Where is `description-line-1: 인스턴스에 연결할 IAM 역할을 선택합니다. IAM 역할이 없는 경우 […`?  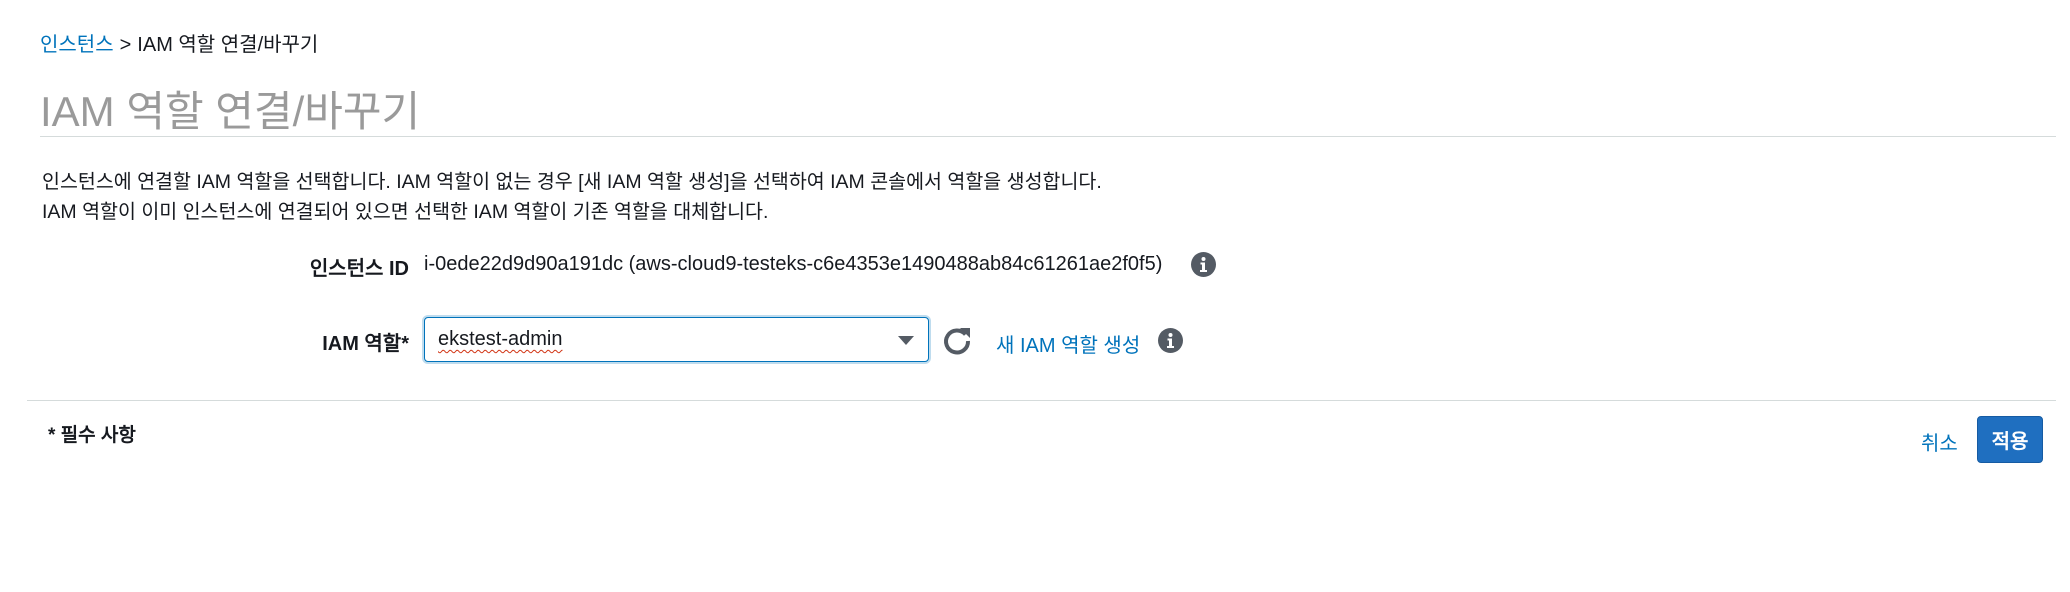 description-line-1: 인스턴스에 연결할 IAM 역할을 선택합니다. IAM 역할이 없는 경우 [… is located at coordinates (572, 182).